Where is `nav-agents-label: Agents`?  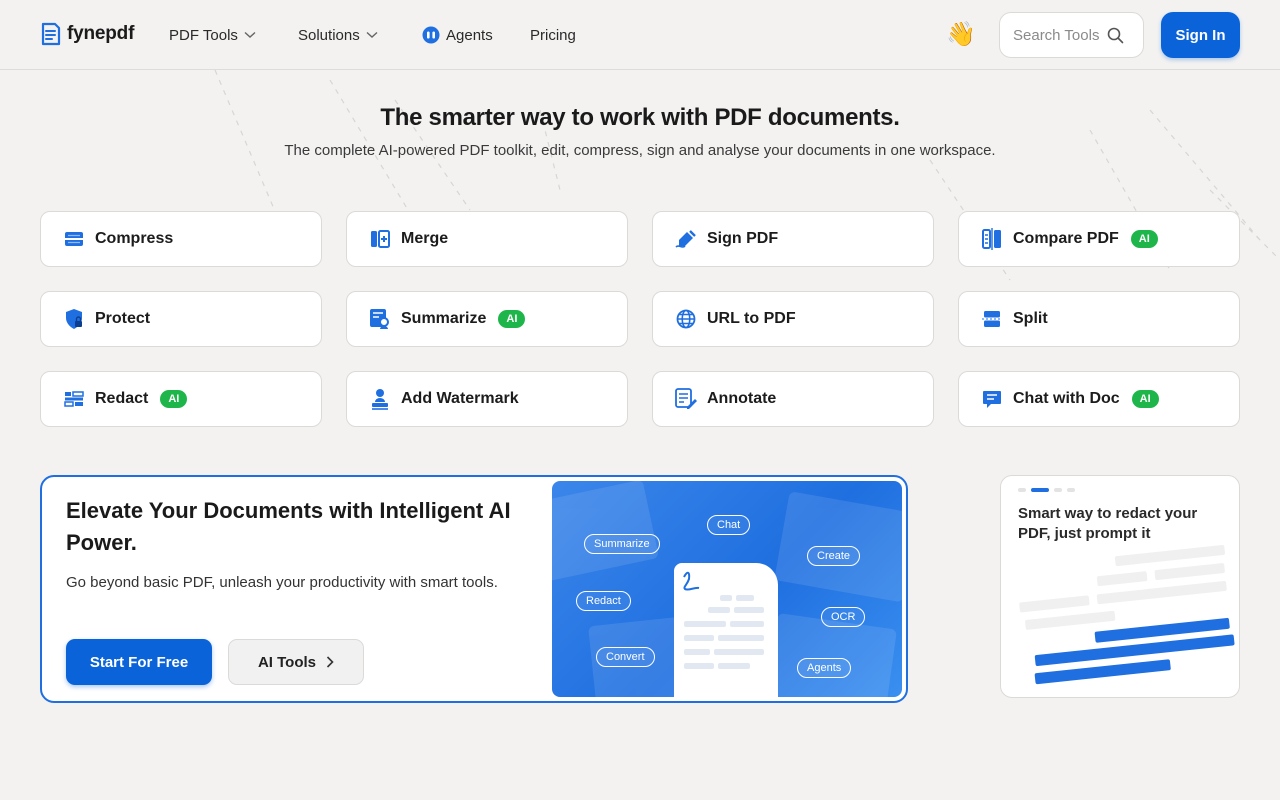
nav-agents-label: Agents is located at coordinates (469, 35).